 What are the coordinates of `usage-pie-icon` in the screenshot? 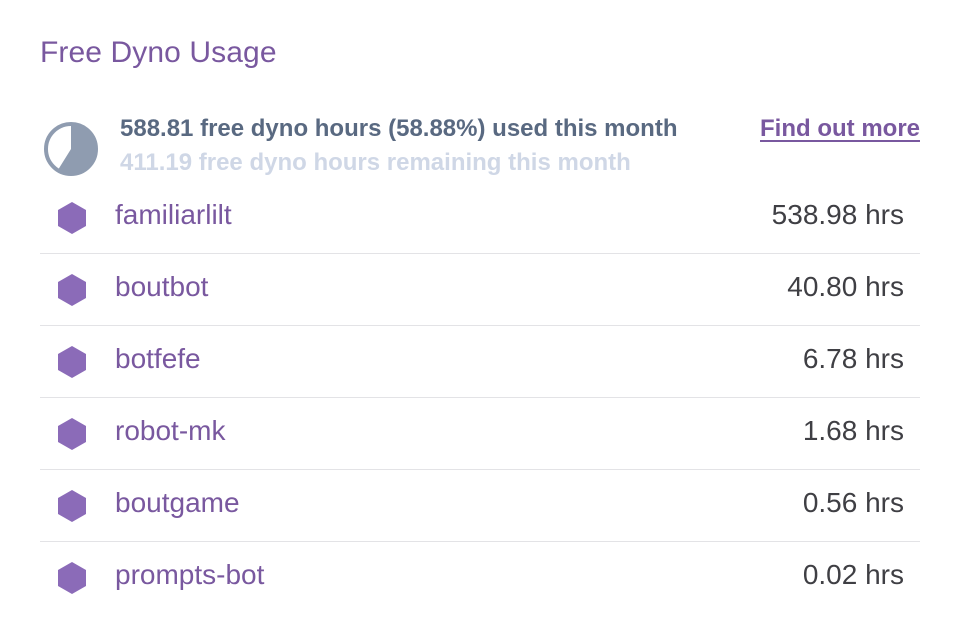 It's located at (71, 149).